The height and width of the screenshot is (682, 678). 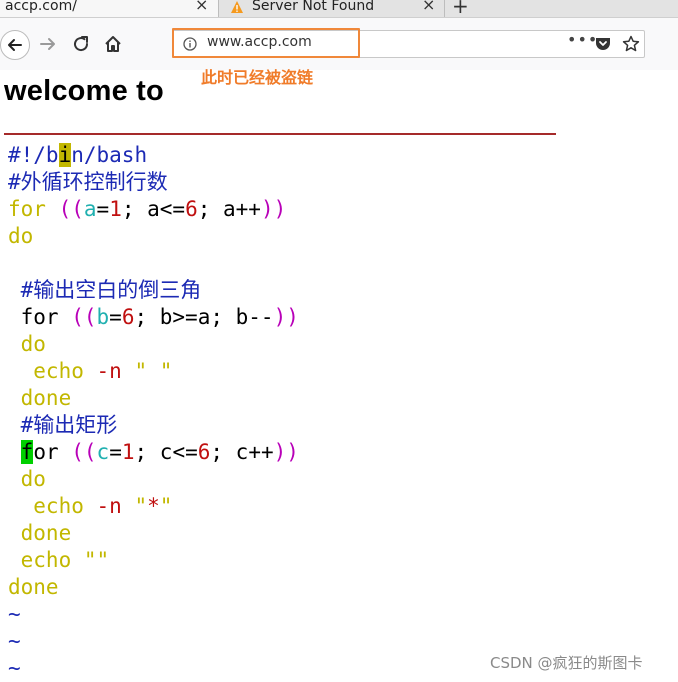 I want to click on tab-accp: accp.com/ ×, so click(x=109, y=8).